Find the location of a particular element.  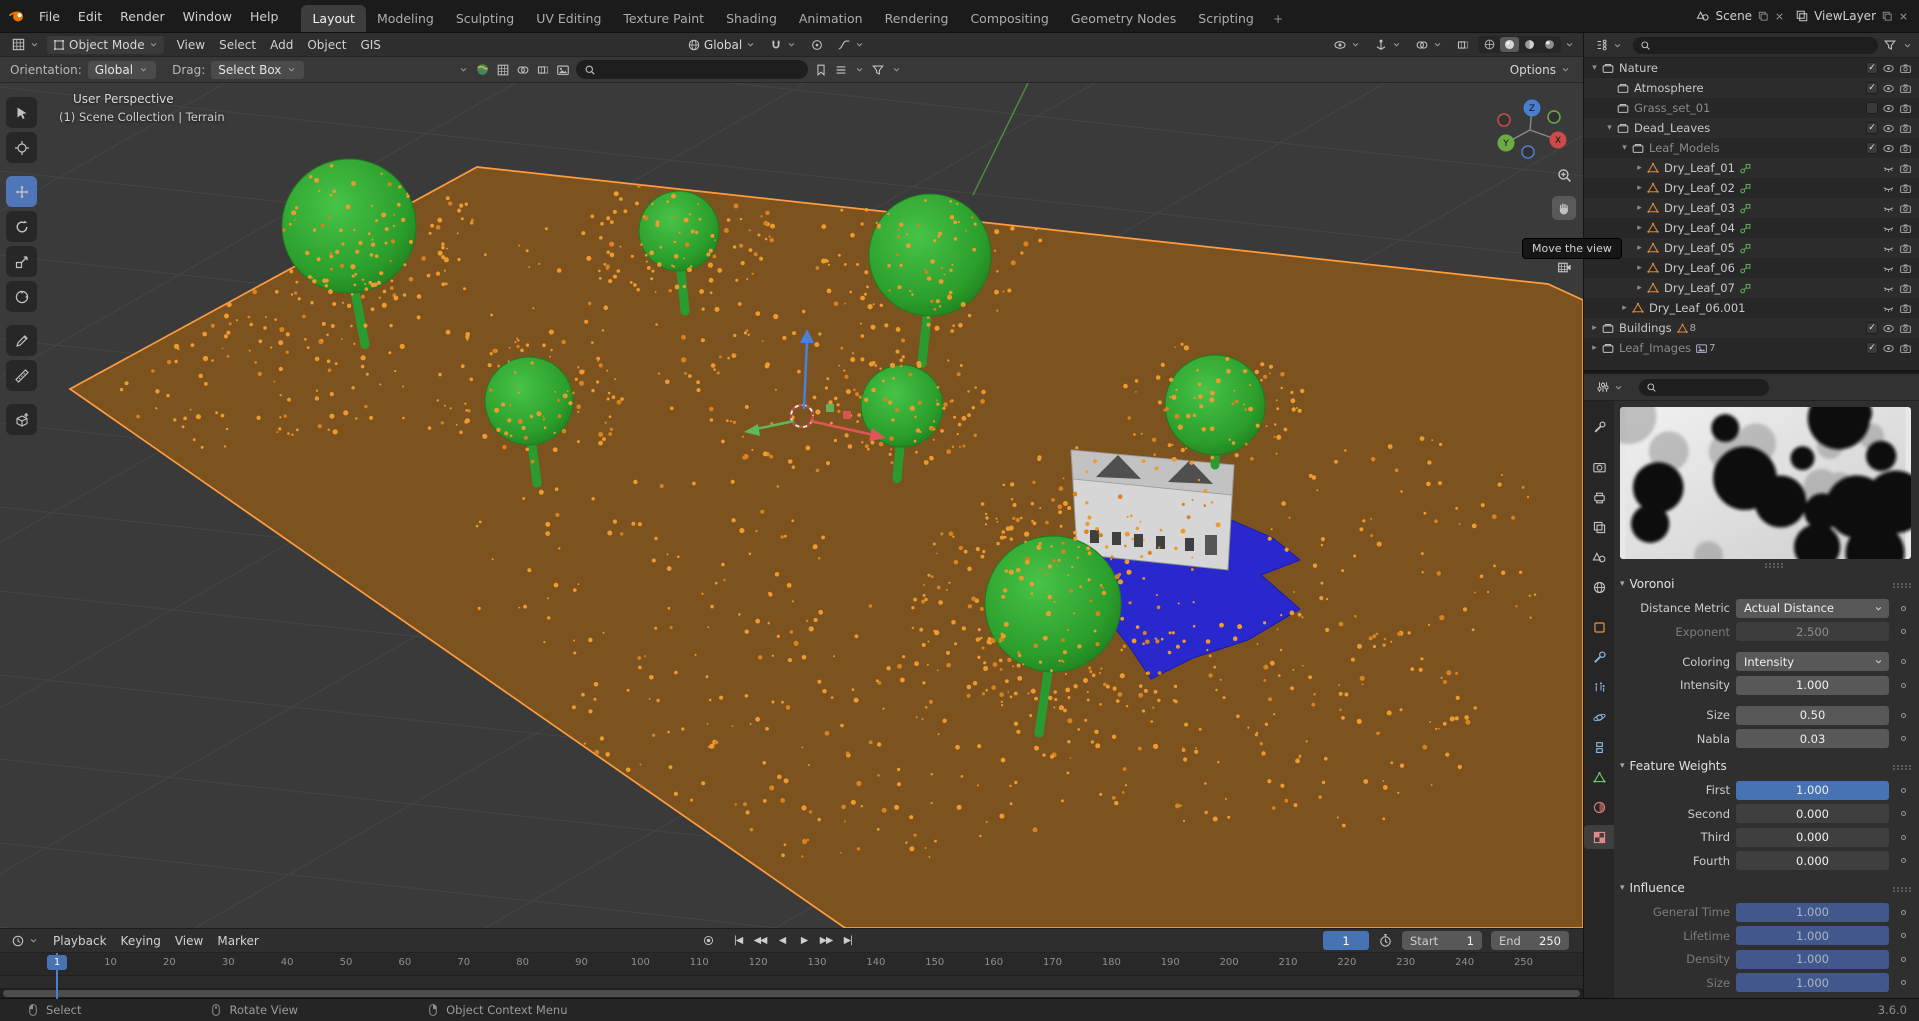

drag-dropdown: Select Box is located at coordinates (258, 69).